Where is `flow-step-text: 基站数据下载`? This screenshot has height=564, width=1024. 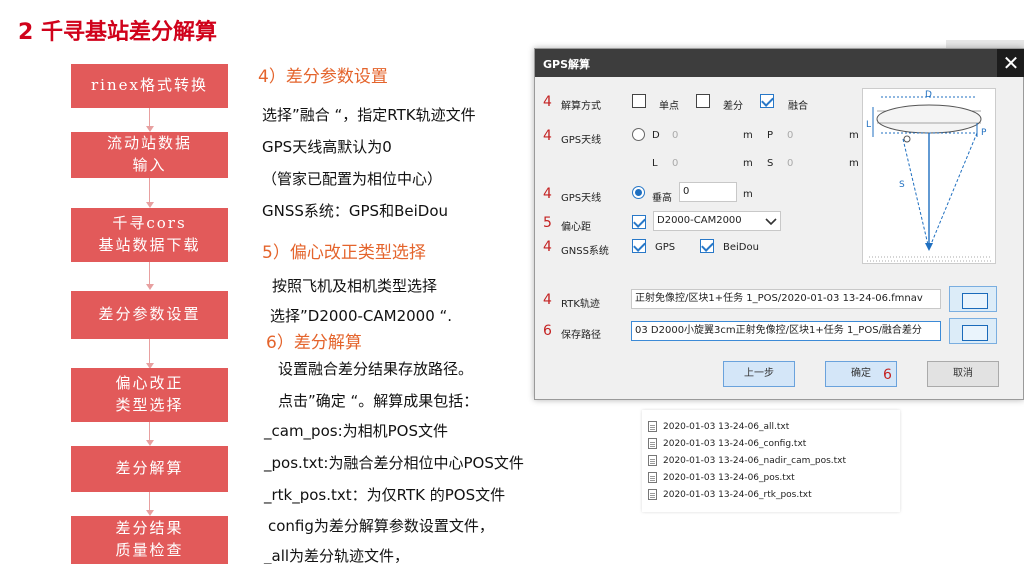
flow-step-text: 基站数据下载 is located at coordinates (149, 245).